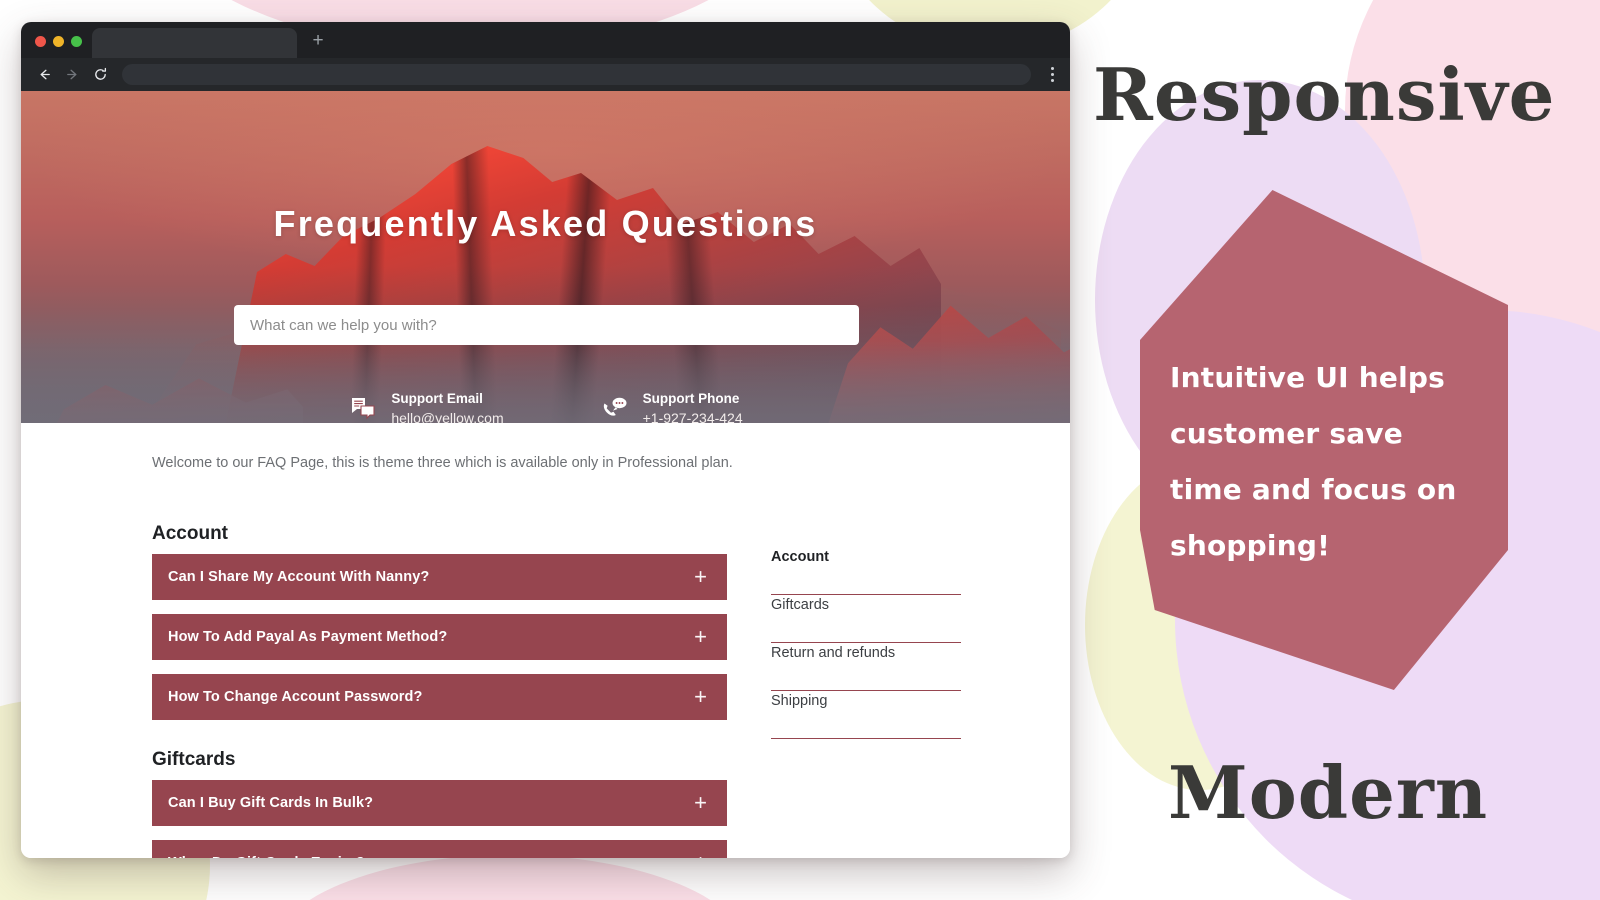 The height and width of the screenshot is (900, 1600). I want to click on chat-bubbles-icon, so click(363, 409).